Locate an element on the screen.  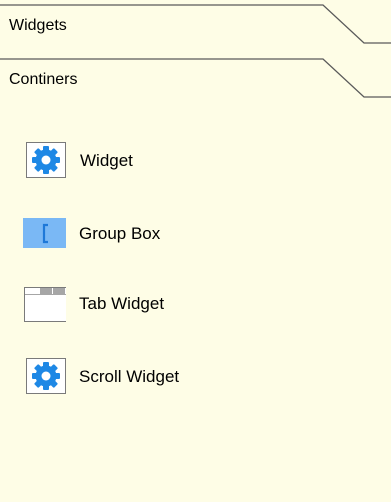
tab-widget-icon is located at coordinates (44, 304).